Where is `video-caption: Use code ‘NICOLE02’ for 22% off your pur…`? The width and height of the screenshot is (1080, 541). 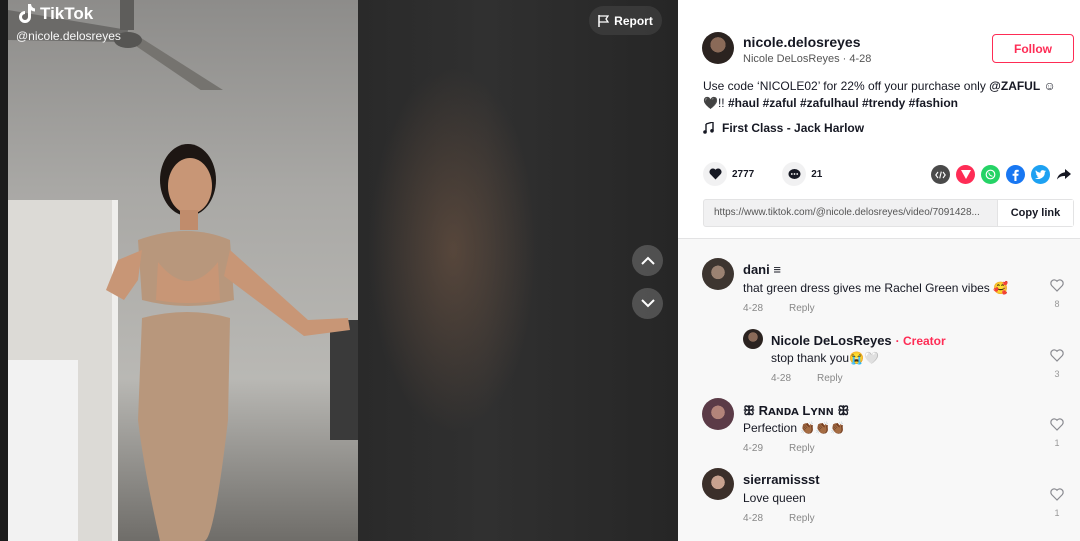 video-caption: Use code ‘NICOLE02’ for 22% off your pur… is located at coordinates (889, 95).